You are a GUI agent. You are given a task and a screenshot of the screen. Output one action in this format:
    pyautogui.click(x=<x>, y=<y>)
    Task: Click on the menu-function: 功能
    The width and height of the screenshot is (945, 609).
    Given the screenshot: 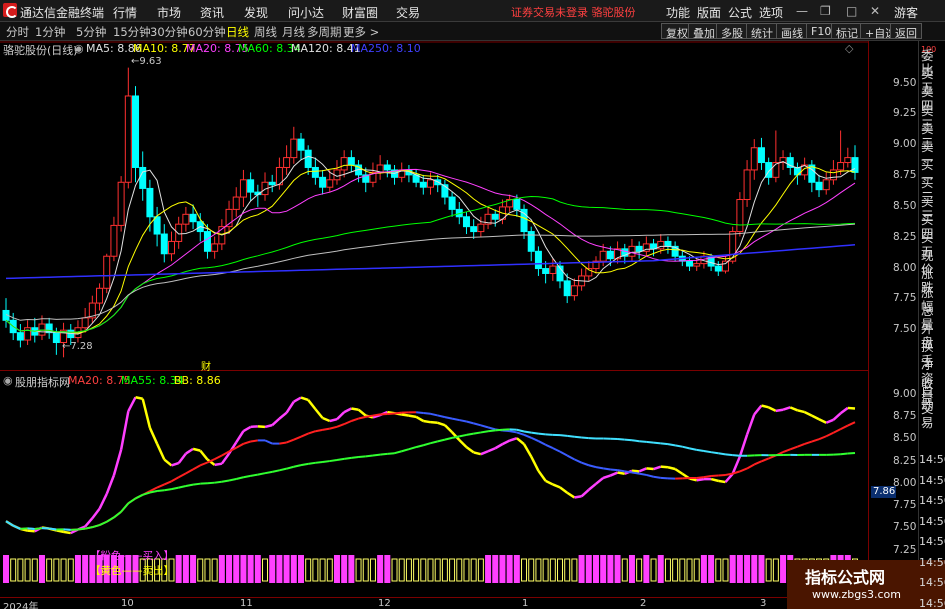 What is the action you would take?
    pyautogui.click(x=678, y=12)
    